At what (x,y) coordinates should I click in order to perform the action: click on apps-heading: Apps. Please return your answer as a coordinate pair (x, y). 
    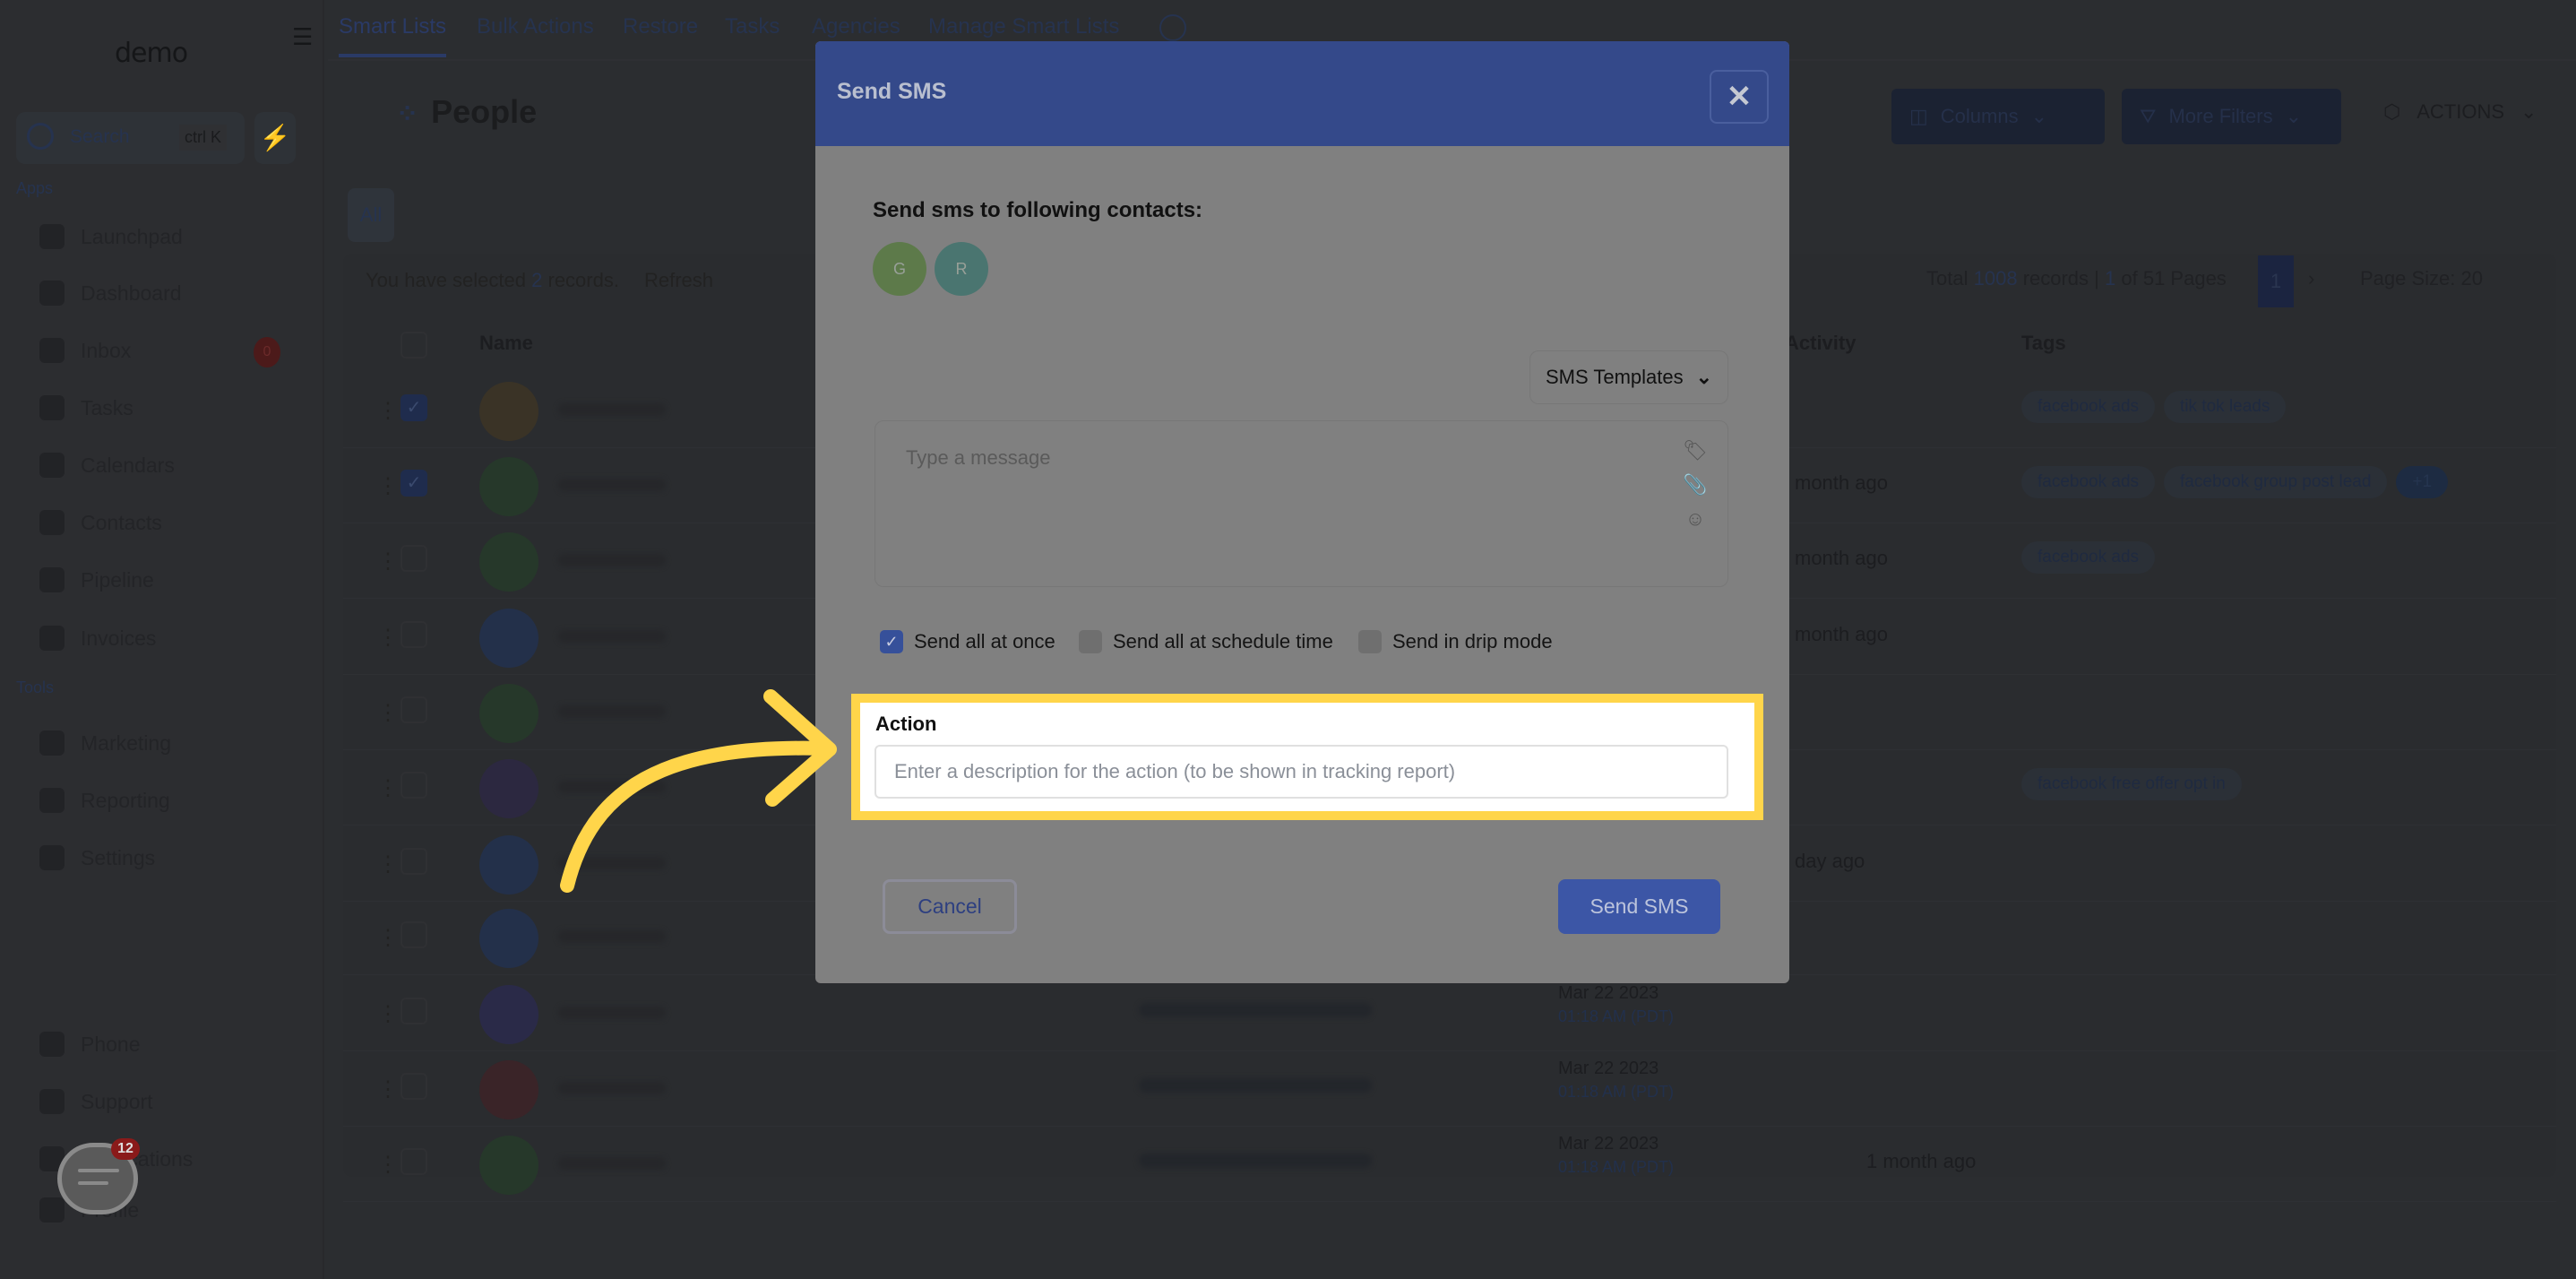
    Looking at the image, I should click on (35, 188).